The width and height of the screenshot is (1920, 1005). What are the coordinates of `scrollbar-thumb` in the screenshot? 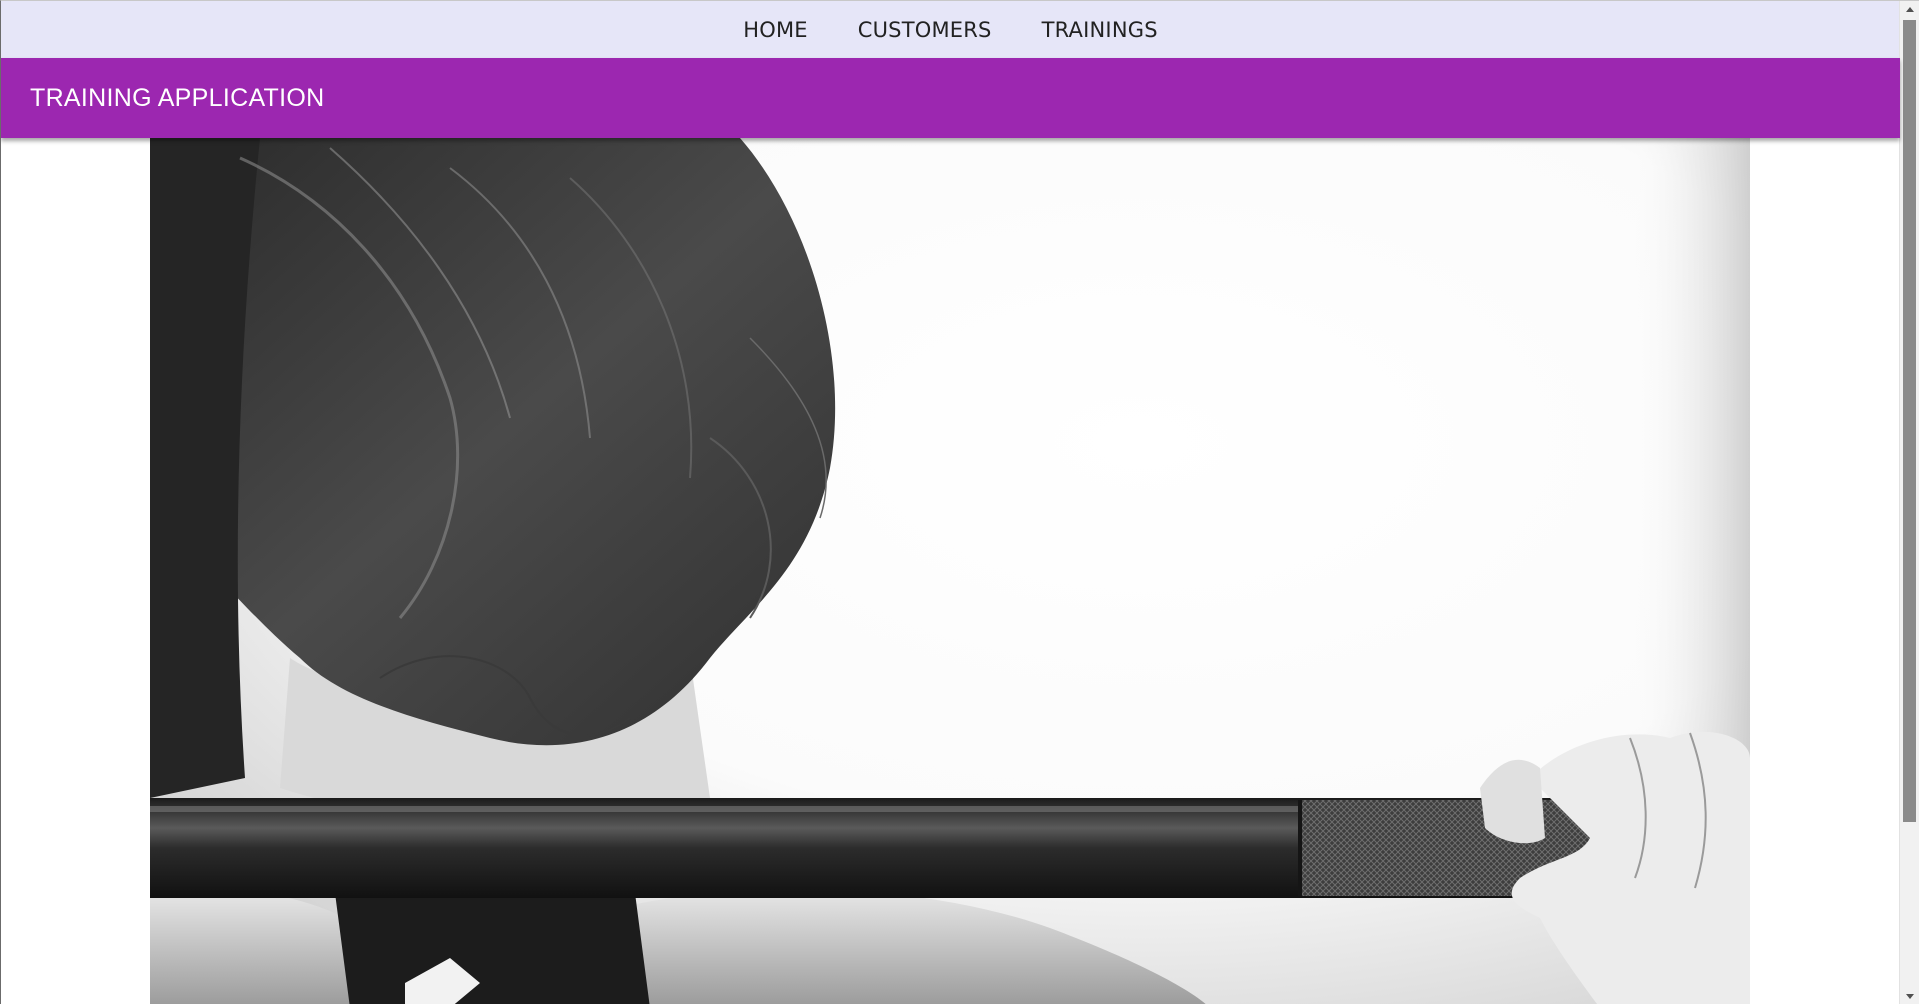 It's located at (1909, 421).